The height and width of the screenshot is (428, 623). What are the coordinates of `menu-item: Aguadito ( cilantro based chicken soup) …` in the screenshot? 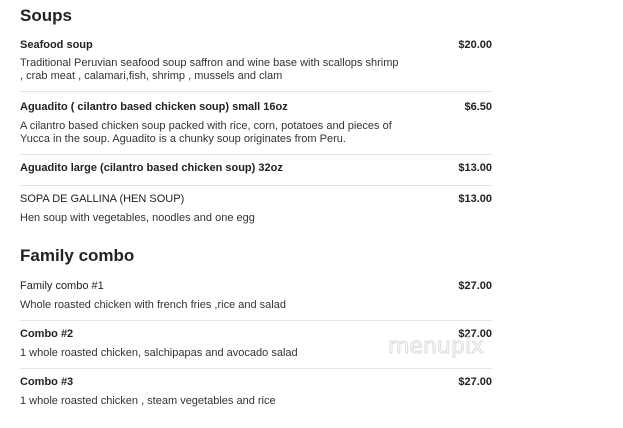 It's located at (256, 128).